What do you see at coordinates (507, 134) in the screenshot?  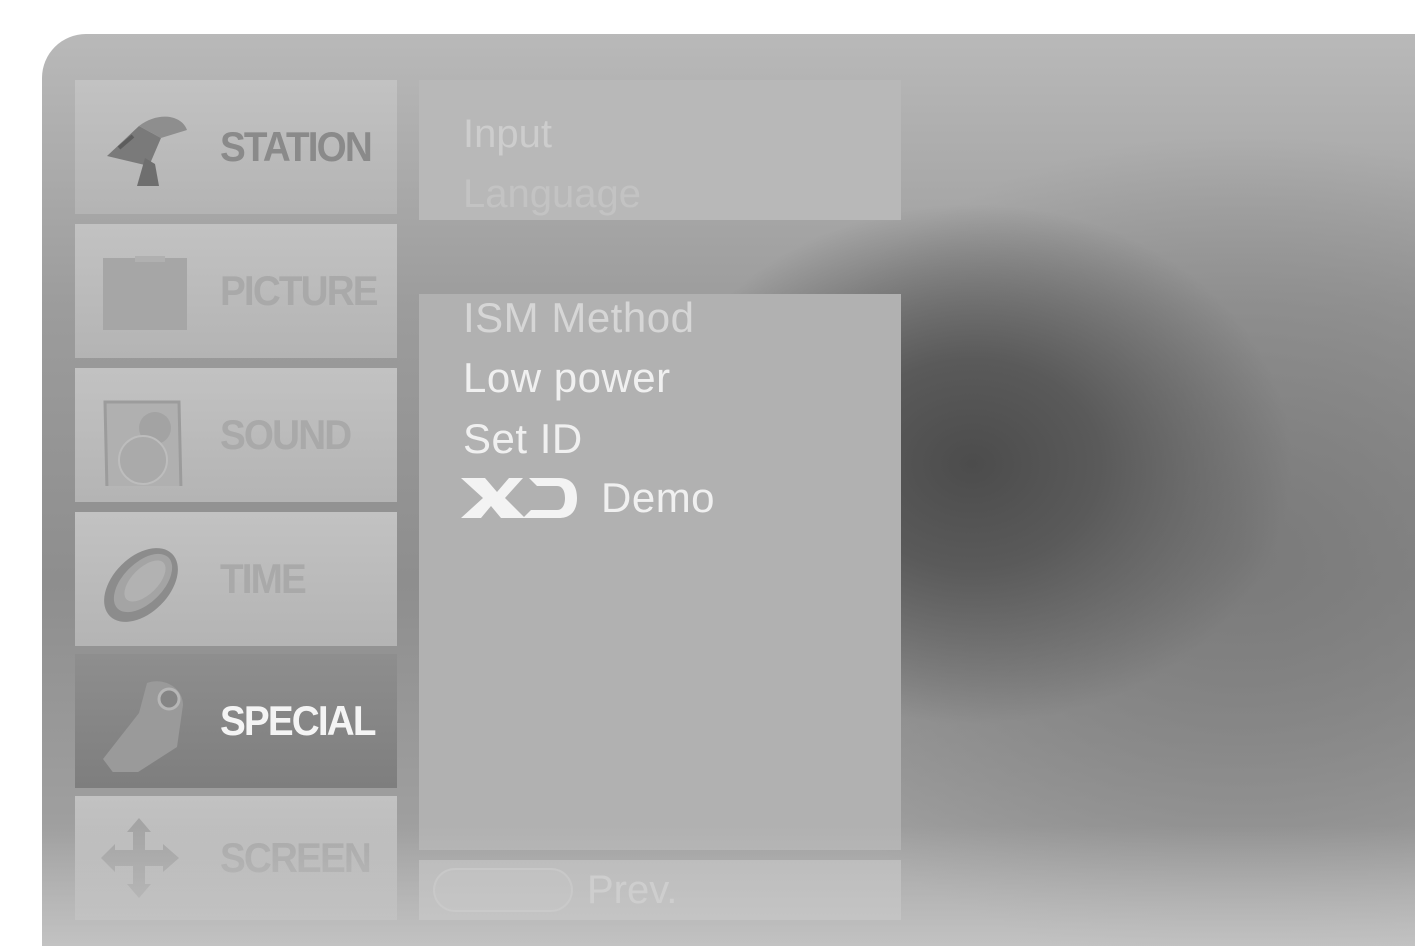 I see `menu-item-input: Input` at bounding box center [507, 134].